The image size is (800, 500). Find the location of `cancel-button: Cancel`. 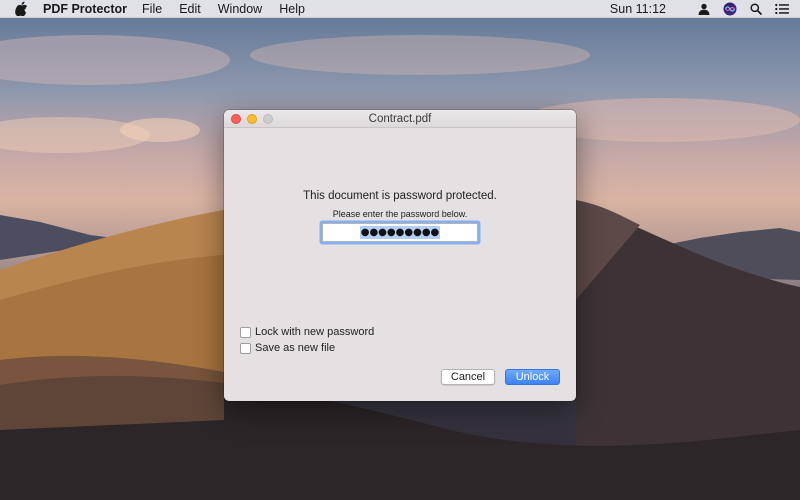

cancel-button: Cancel is located at coordinates (468, 377).